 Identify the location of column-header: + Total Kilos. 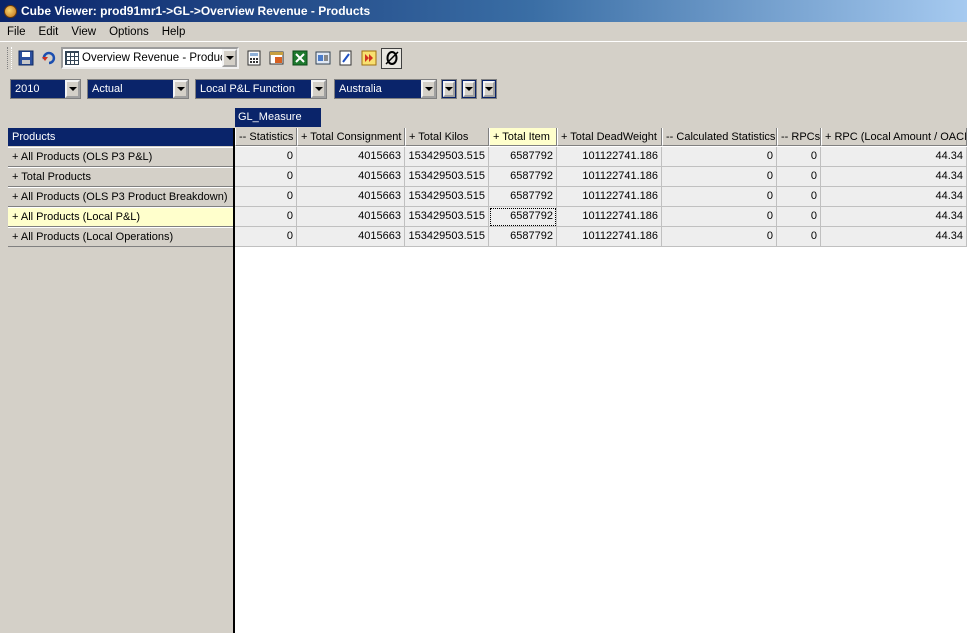
(447, 137).